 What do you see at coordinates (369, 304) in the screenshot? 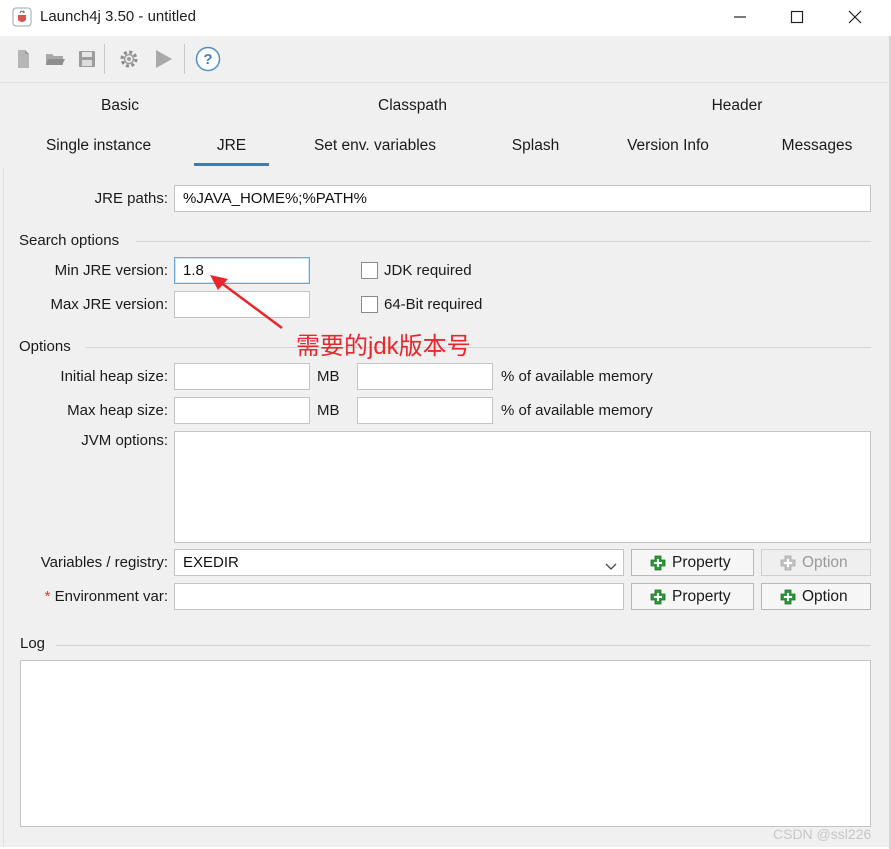
I see `64-bit-required-checkbox` at bounding box center [369, 304].